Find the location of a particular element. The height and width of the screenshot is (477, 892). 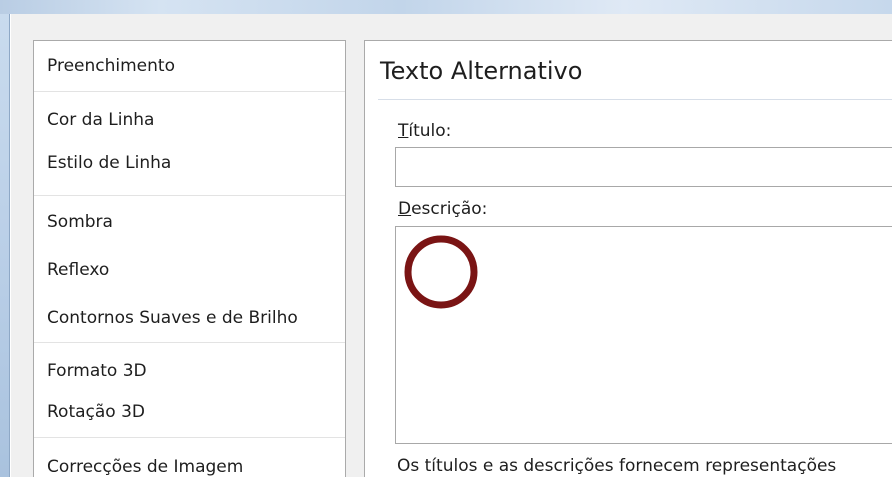

category-item-picture-corrections: Correcções de Imagem is located at coordinates (189, 457).